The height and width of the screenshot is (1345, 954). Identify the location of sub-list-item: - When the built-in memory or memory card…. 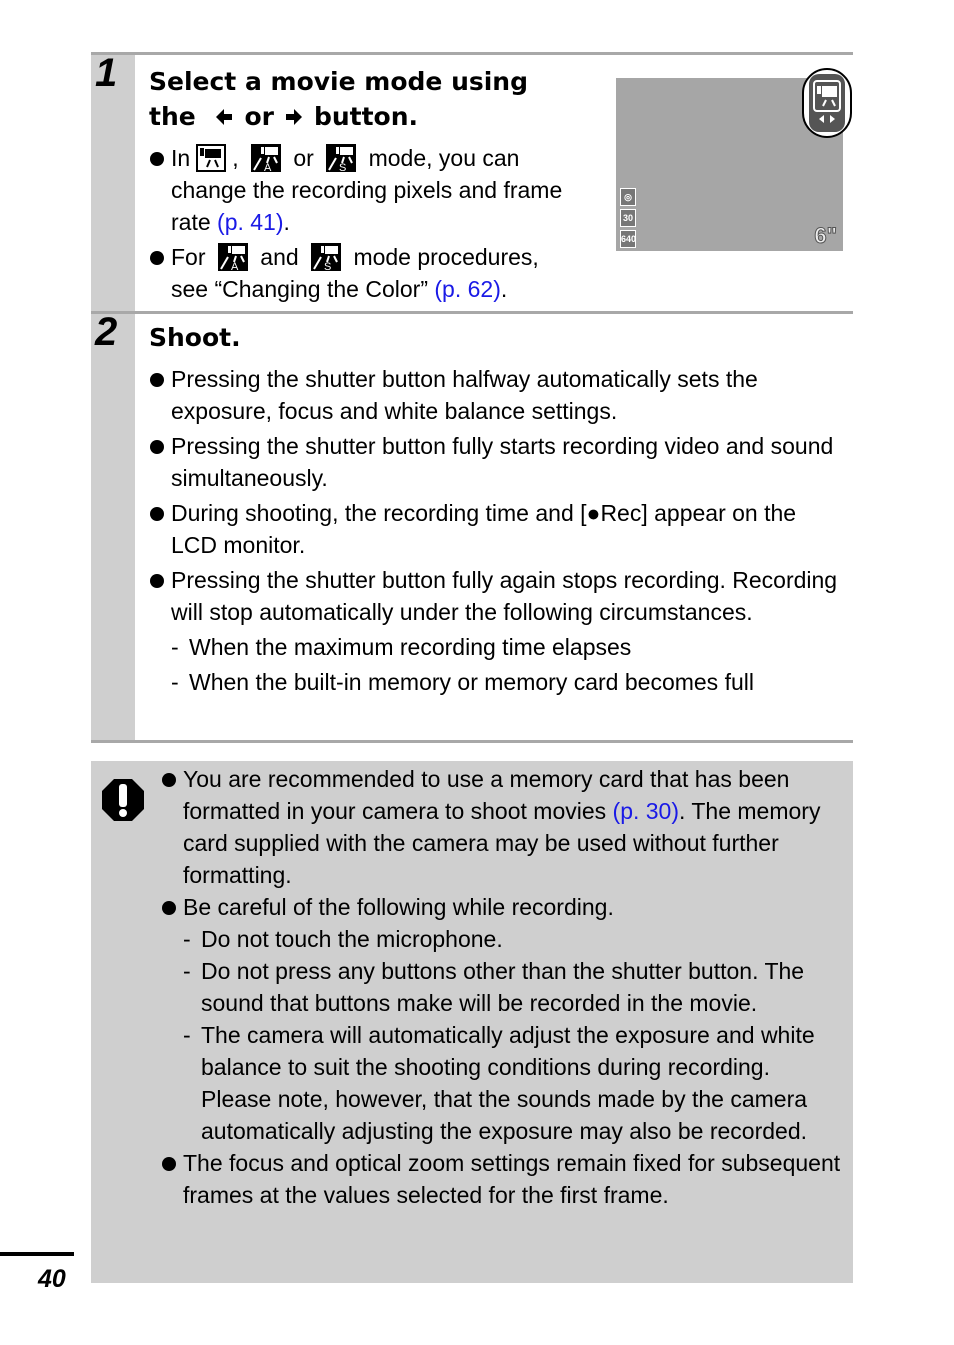
(462, 682).